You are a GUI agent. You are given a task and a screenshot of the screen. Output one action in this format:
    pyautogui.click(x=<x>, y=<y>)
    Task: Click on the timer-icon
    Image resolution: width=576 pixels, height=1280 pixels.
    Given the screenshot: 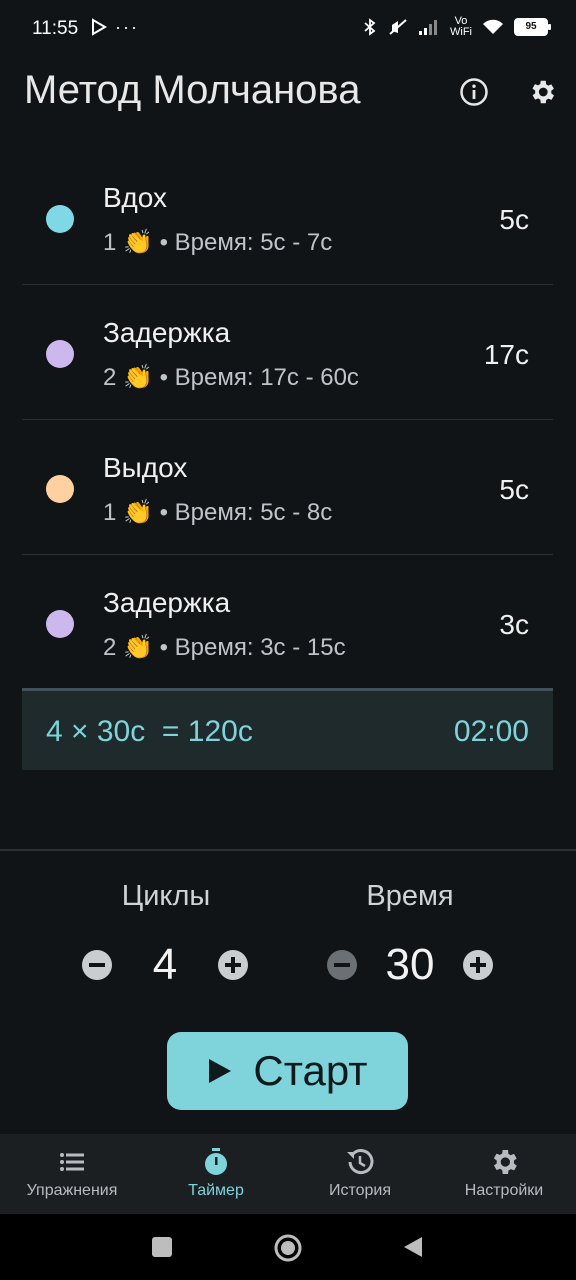 What is the action you would take?
    pyautogui.click(x=216, y=1161)
    